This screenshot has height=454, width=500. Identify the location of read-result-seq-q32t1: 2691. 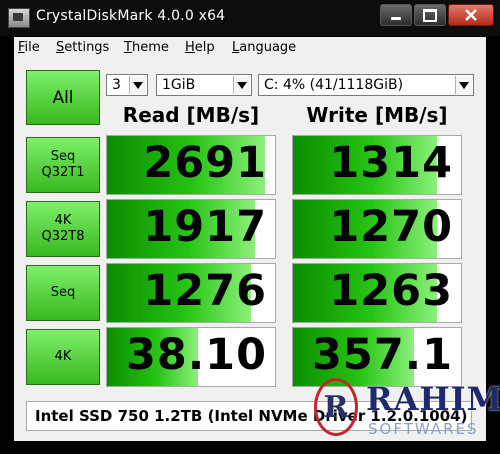
(191, 165).